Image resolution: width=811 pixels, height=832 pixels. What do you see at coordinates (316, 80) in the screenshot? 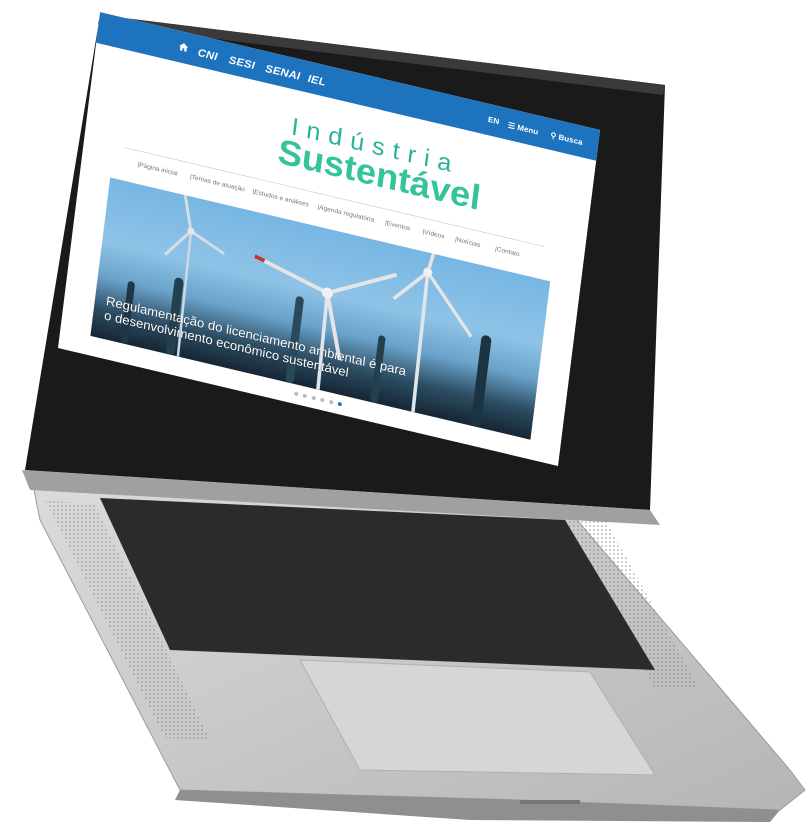
I see `brand-link-iel: IEL` at bounding box center [316, 80].